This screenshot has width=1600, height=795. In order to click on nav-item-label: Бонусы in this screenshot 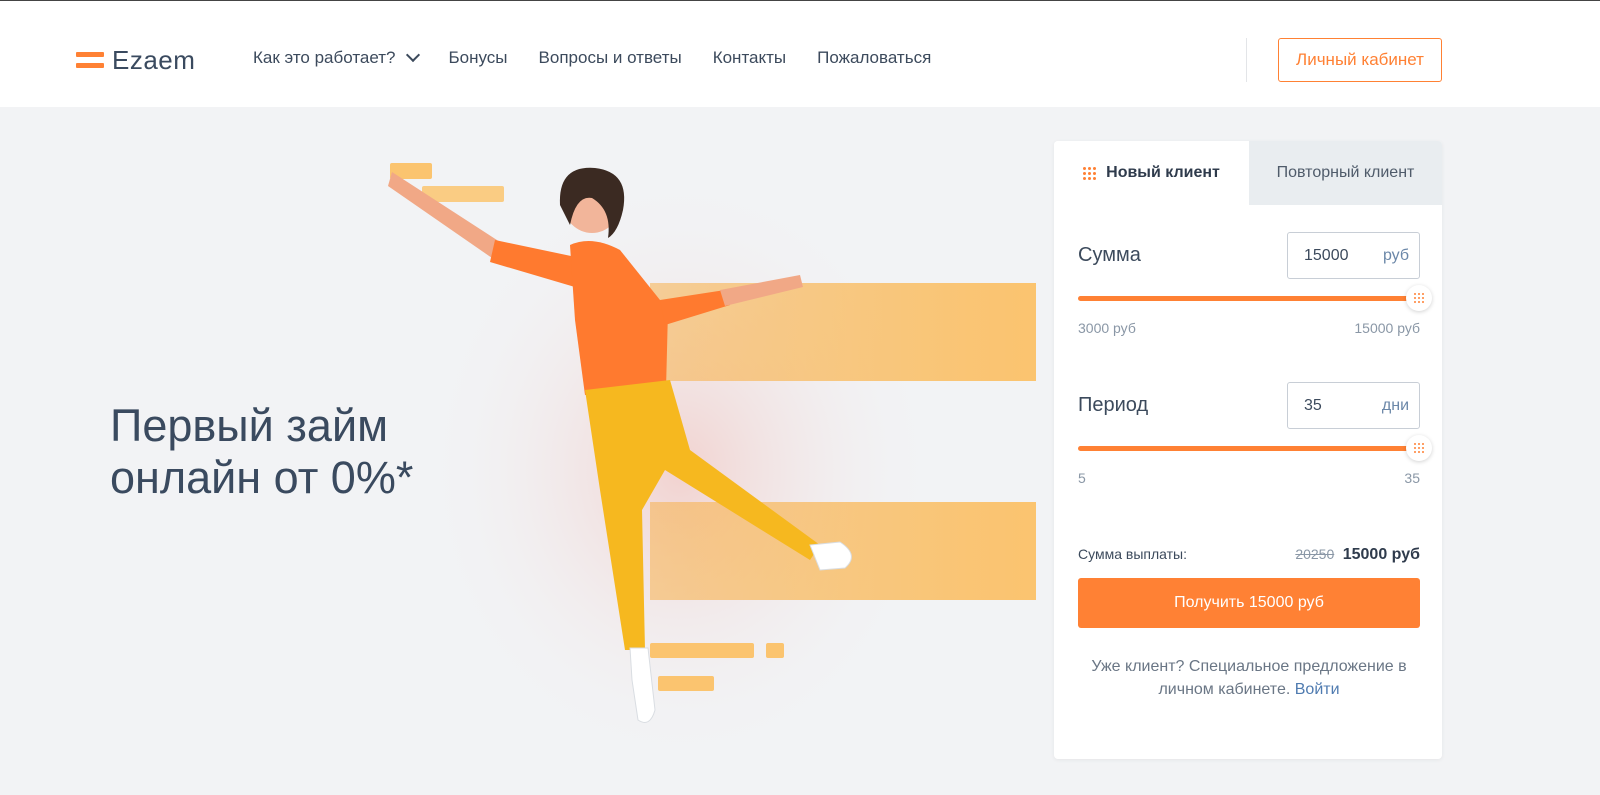, I will do `click(478, 57)`.